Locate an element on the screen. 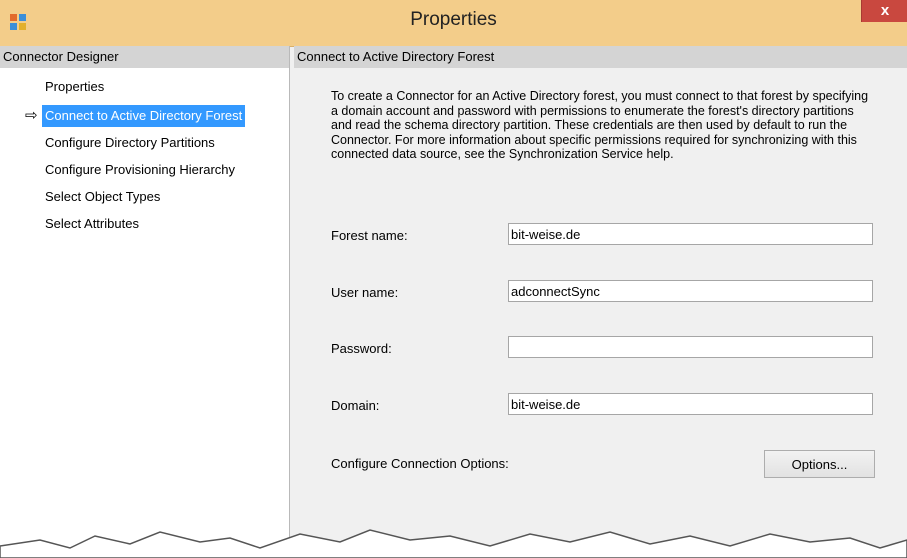  connect-forest-header: Connect to Active Directory Forest is located at coordinates (600, 57).